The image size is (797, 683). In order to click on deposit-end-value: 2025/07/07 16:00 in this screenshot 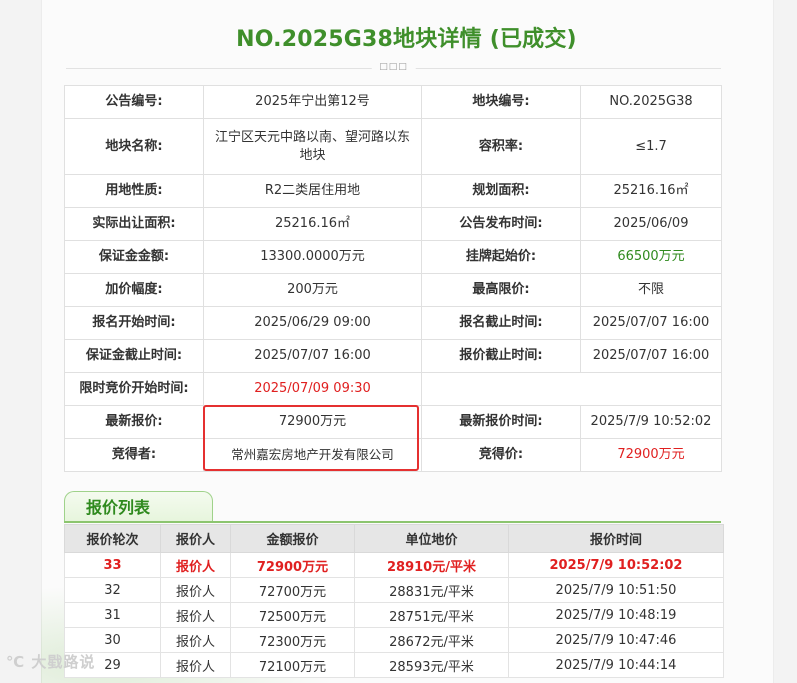, I will do `click(312, 356)`.